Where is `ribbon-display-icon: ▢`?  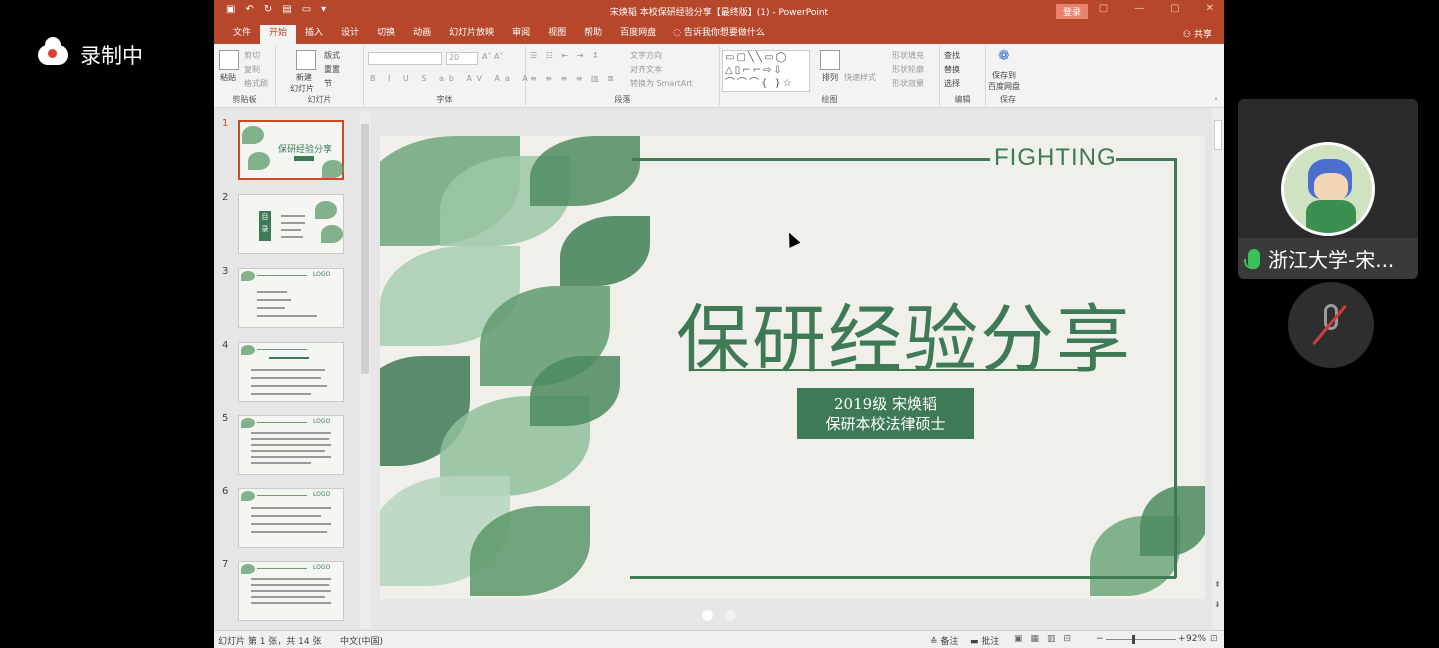
ribbon-display-icon: ▢ is located at coordinates (1103, 8).